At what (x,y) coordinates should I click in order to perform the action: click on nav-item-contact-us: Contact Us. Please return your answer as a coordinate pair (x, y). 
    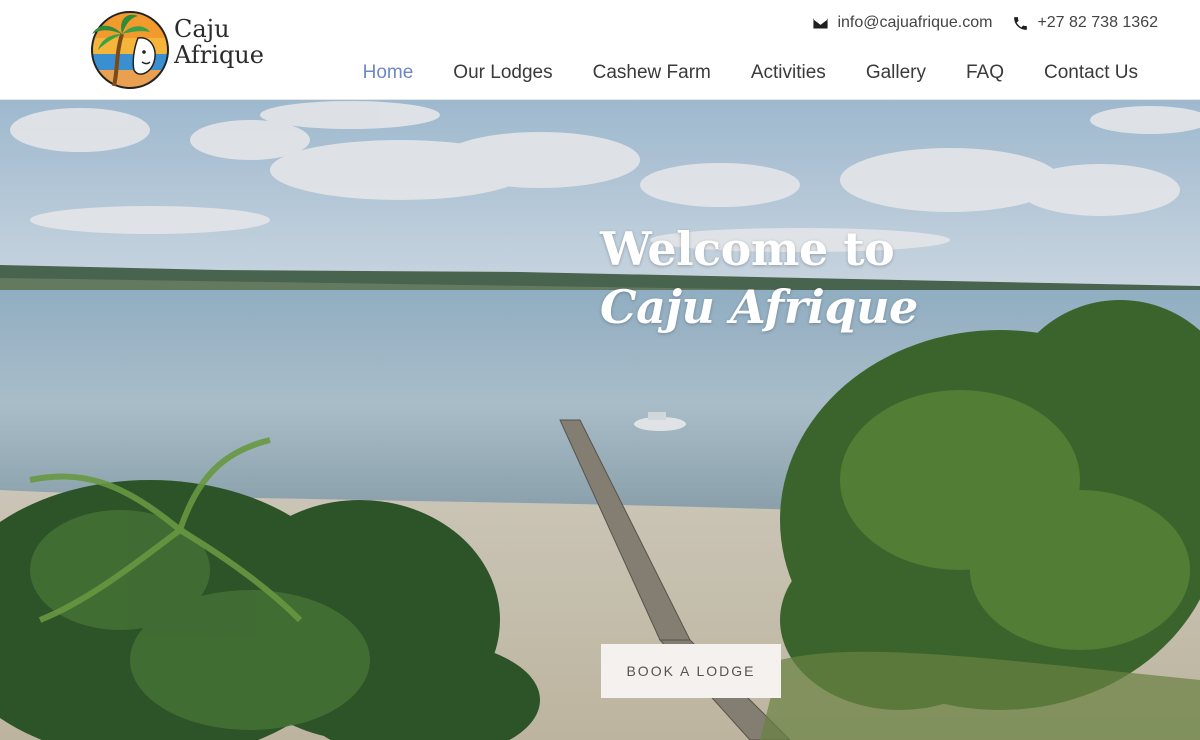
    Looking at the image, I should click on (1081, 73).